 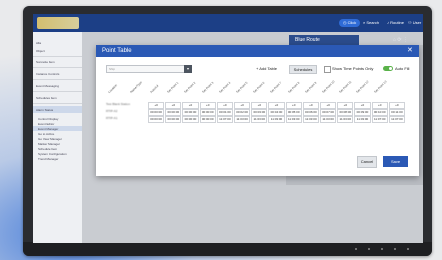 What do you see at coordinates (117, 51) in the screenshot?
I see `dialog-title: Point Table` at bounding box center [117, 51].